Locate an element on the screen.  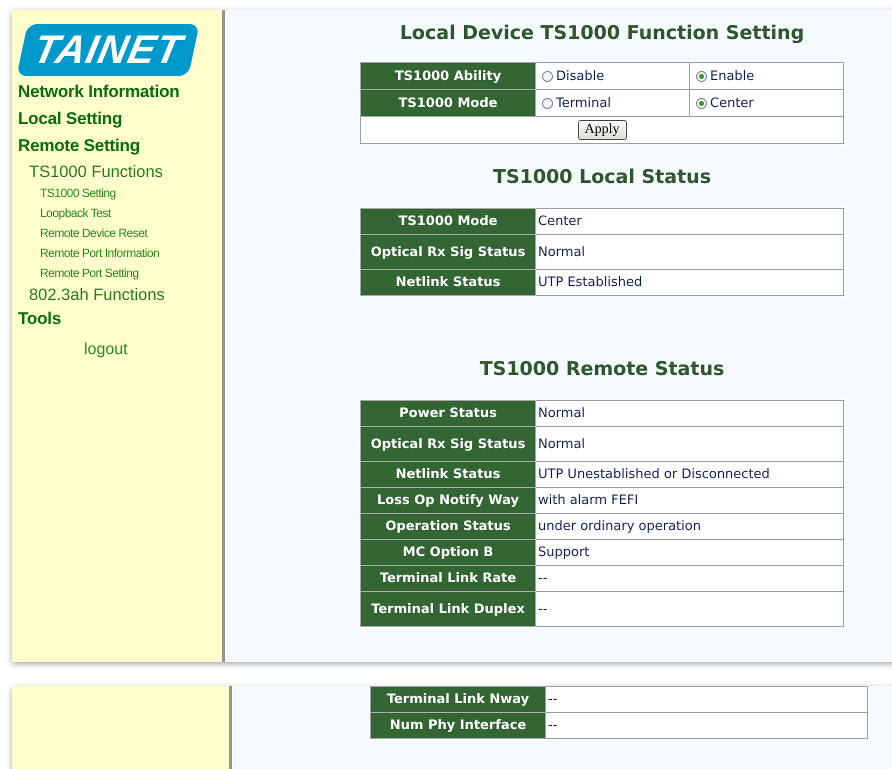
apply-button: Apply is located at coordinates (602, 130).